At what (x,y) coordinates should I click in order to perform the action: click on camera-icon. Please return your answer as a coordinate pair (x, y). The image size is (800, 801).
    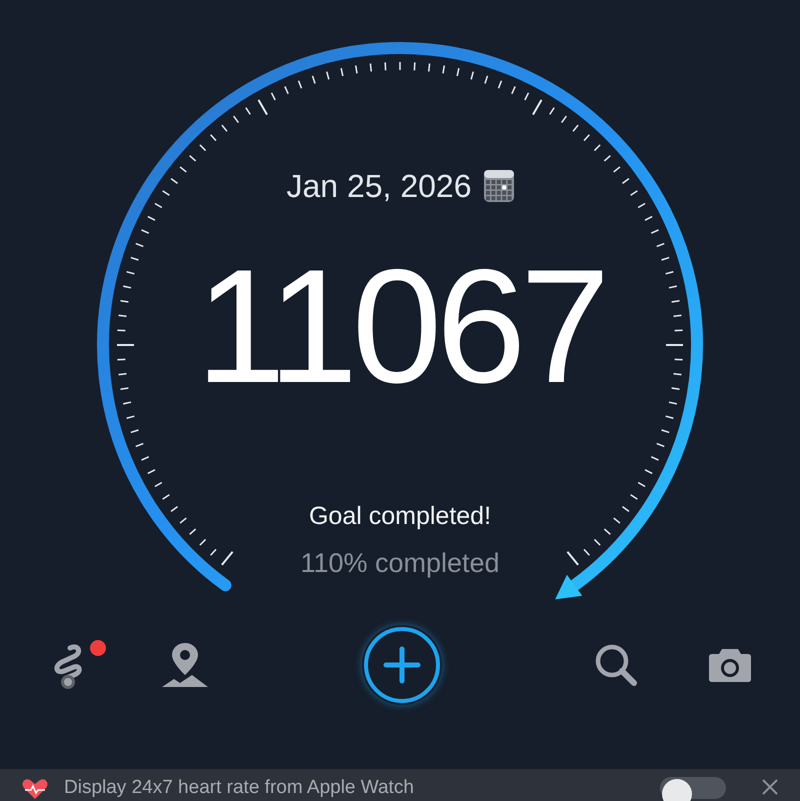
    Looking at the image, I should click on (730, 665).